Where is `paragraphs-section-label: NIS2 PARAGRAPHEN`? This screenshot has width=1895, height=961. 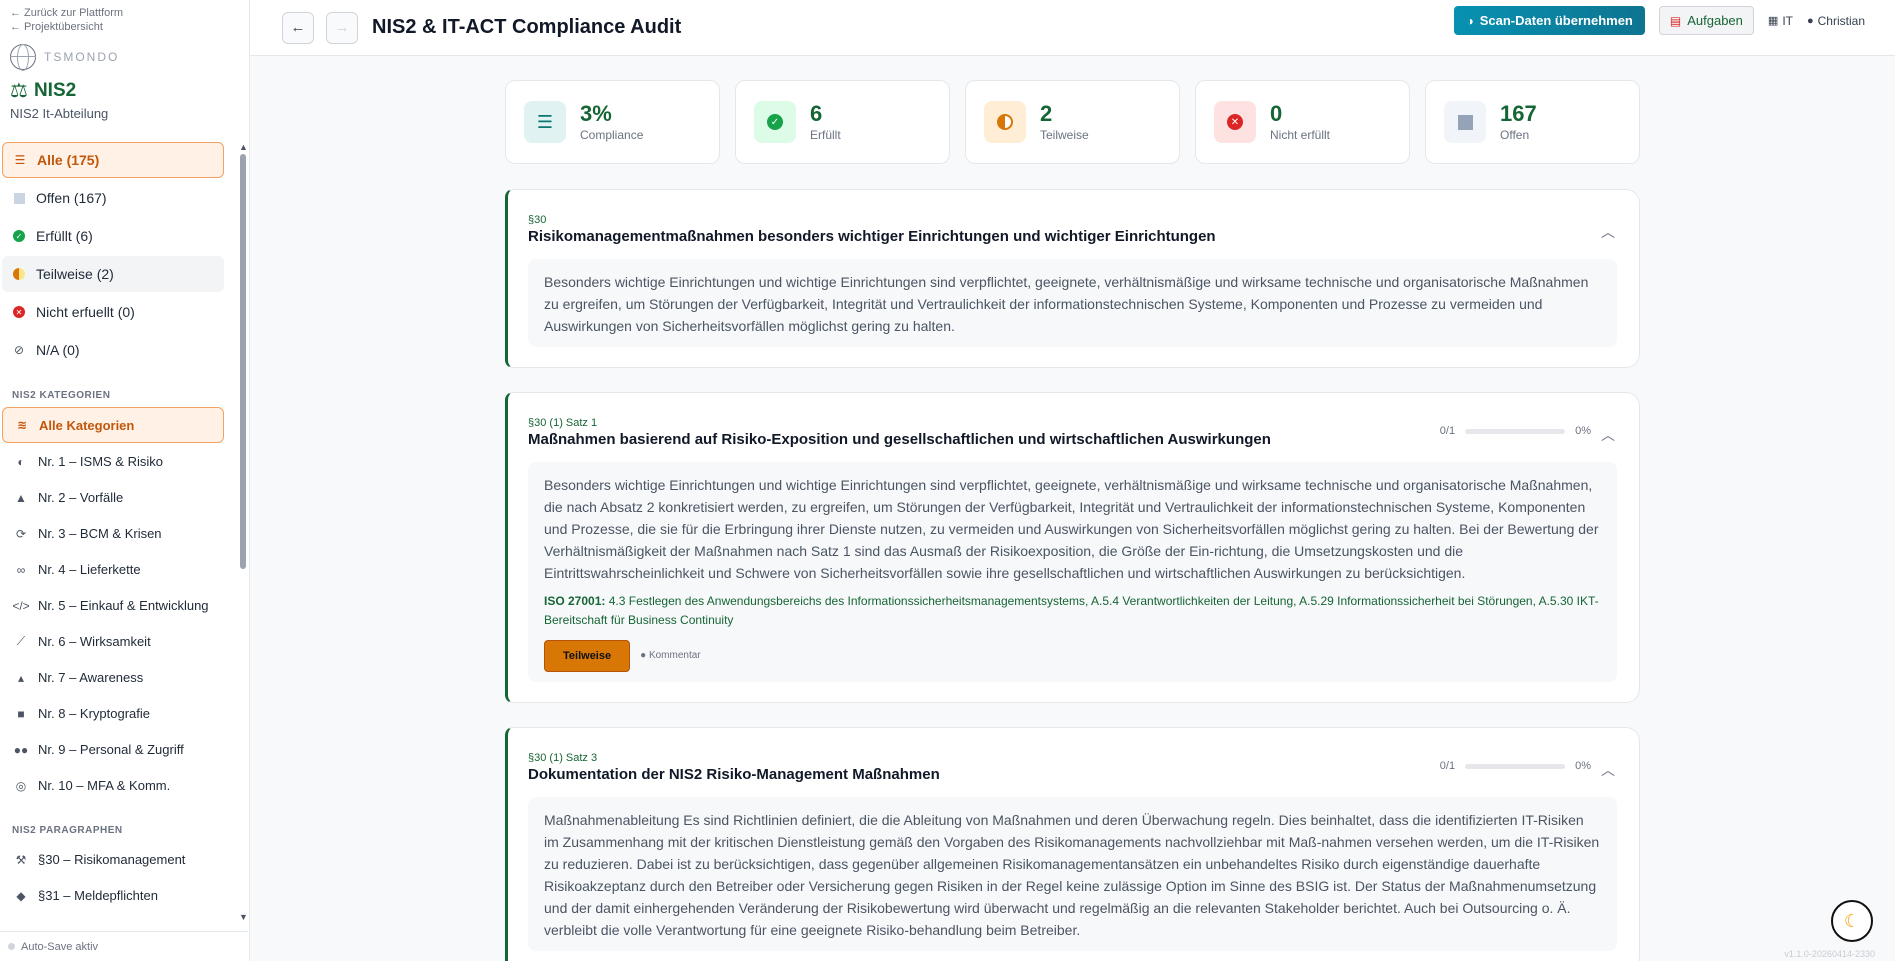
paragraphs-section-label: NIS2 PARAGRAPHEN is located at coordinates (67, 830).